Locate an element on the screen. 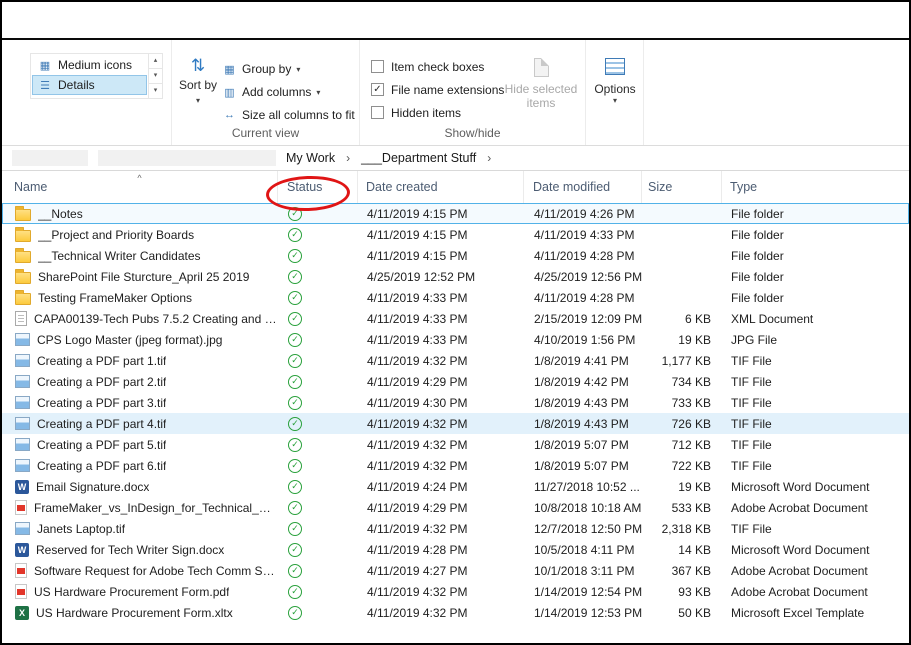 Image resolution: width=911 pixels, height=645 pixels. size-cell: 19 KB is located at coordinates (694, 339).